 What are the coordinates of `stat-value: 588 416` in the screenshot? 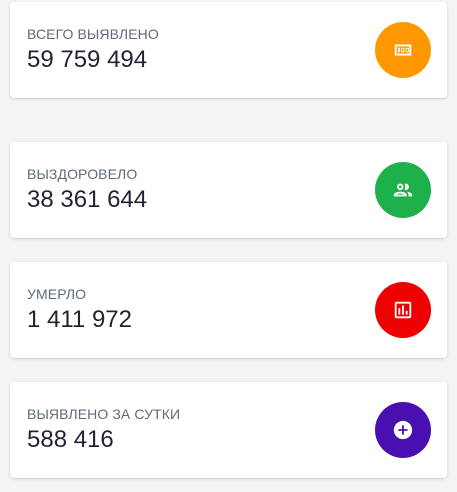 It's located at (70, 439).